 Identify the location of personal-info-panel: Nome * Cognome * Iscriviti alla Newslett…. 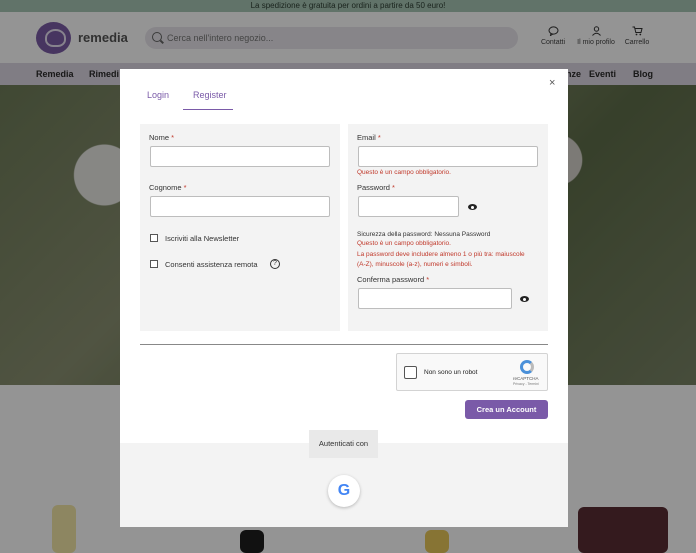
(240, 227).